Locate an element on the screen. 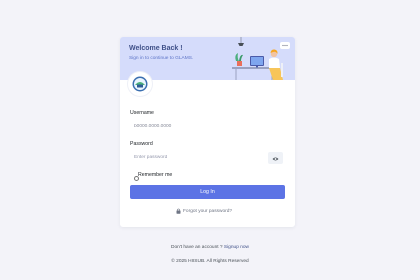 Image resolution: width=420 pixels, height=280 pixels. remember-label: Remember me is located at coordinates (155, 175).